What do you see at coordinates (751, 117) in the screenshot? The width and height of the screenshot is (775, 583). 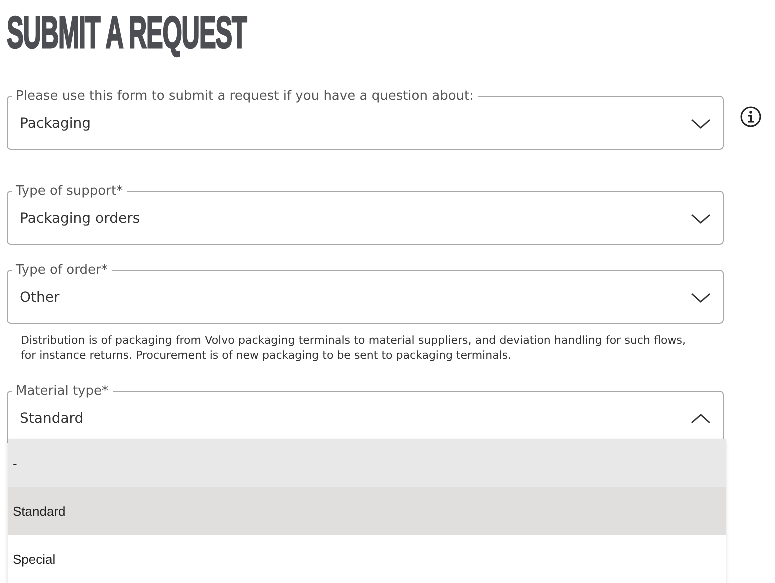 I see `info-icon` at bounding box center [751, 117].